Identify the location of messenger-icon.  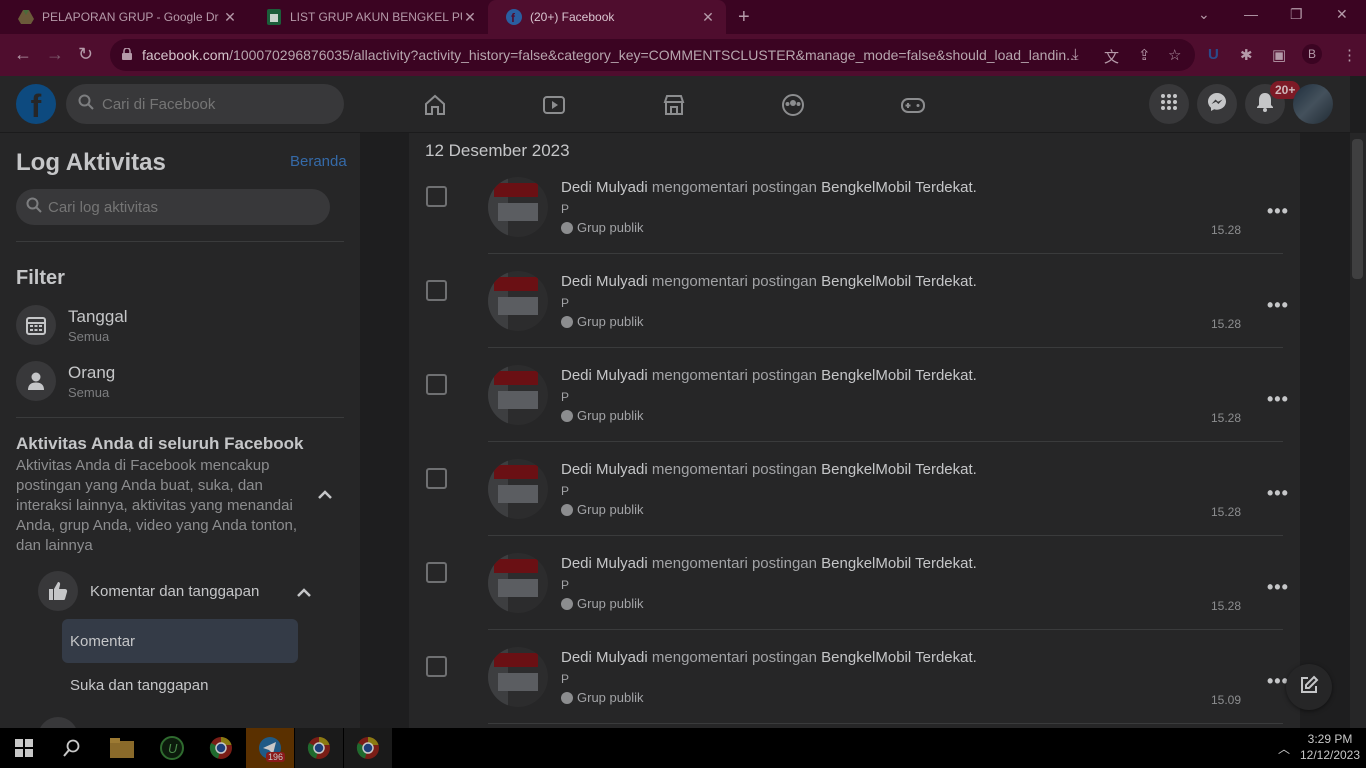
(1217, 104).